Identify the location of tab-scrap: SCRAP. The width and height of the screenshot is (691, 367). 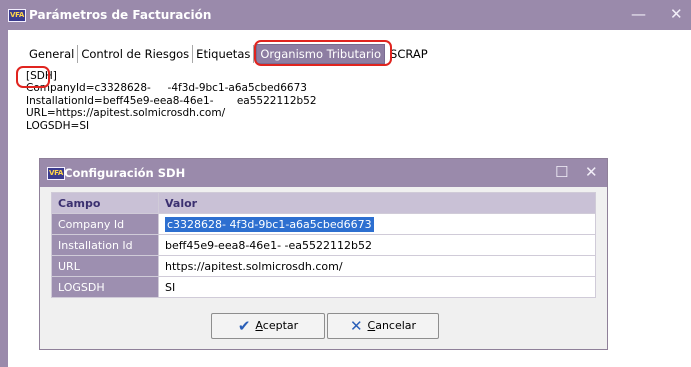
(409, 54).